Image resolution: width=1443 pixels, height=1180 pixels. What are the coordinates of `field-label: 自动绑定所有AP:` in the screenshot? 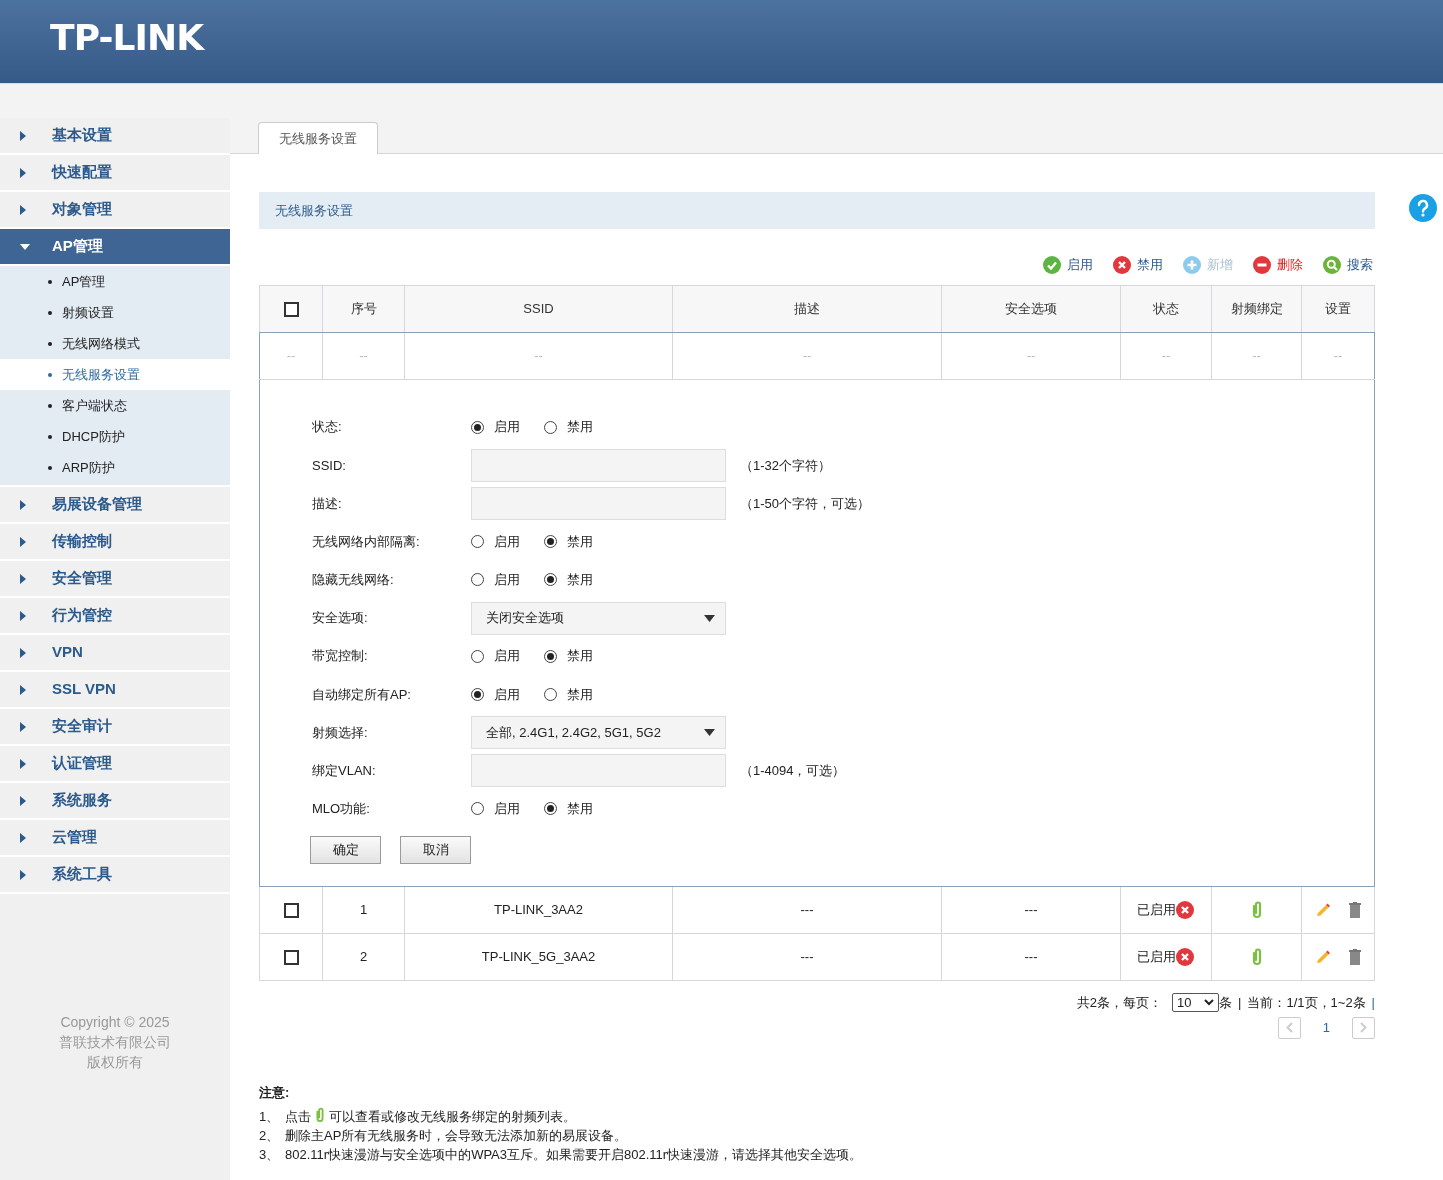 It's located at (362, 694).